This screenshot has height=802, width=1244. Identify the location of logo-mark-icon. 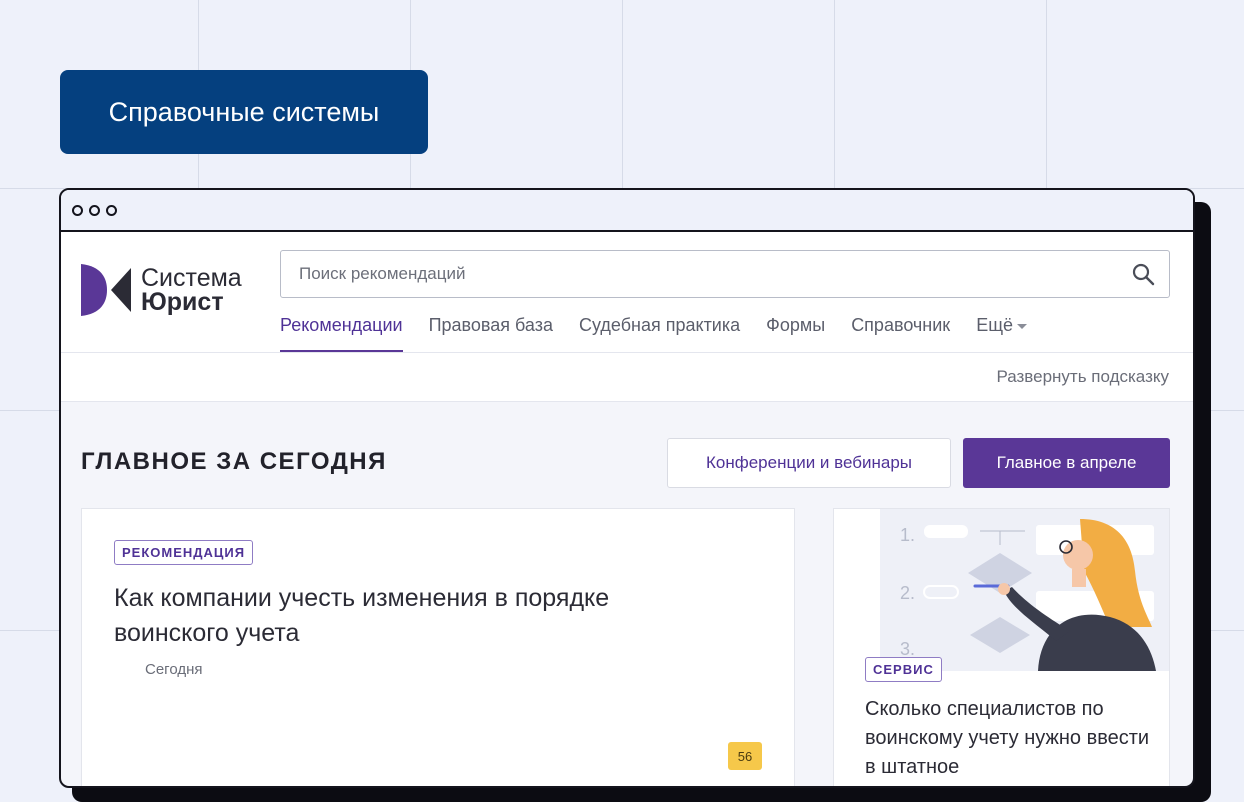
(106, 290).